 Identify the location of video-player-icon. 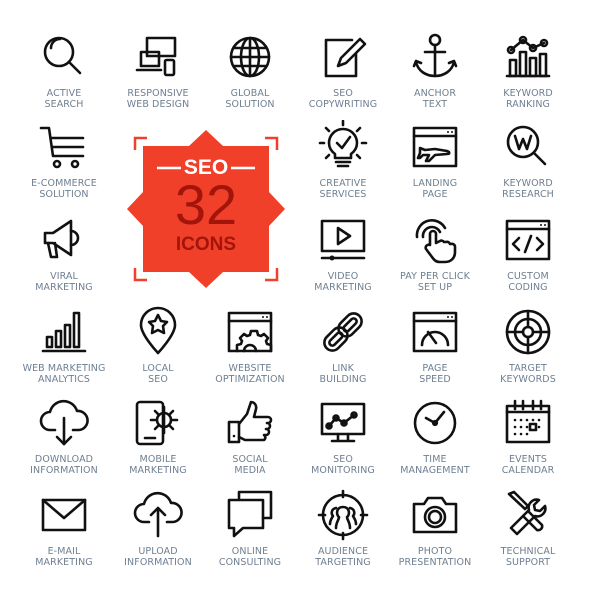
(343, 240).